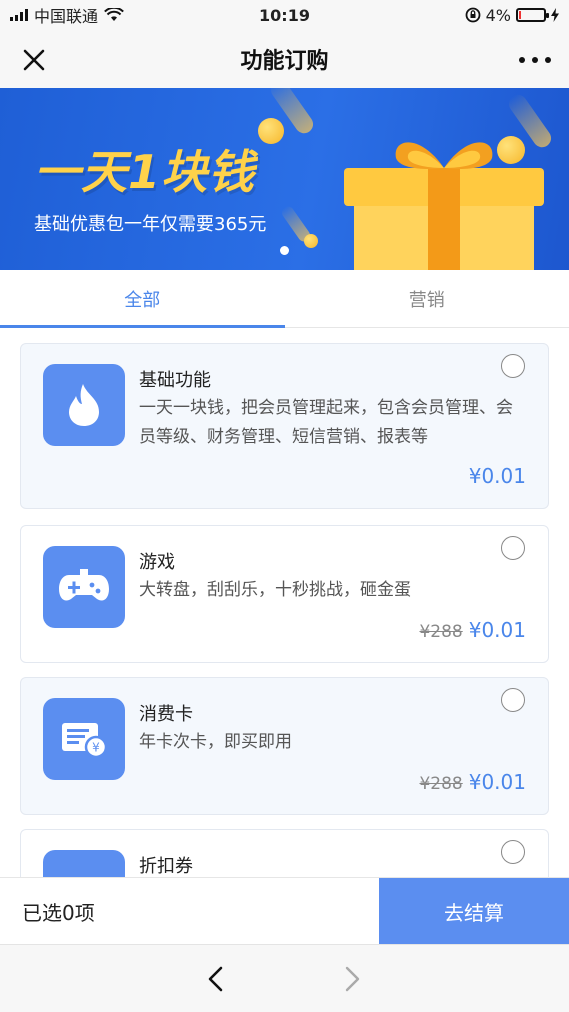 The image size is (569, 1012). I want to click on close-icon, so click(34, 60).